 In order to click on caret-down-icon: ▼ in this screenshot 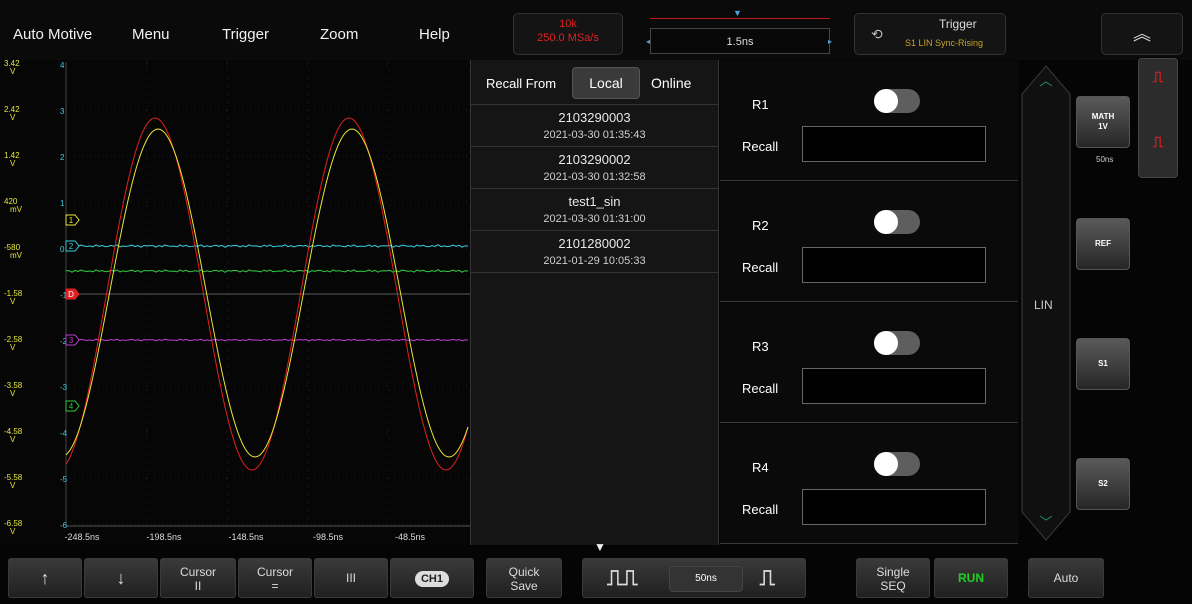, I will do `click(600, 547)`.